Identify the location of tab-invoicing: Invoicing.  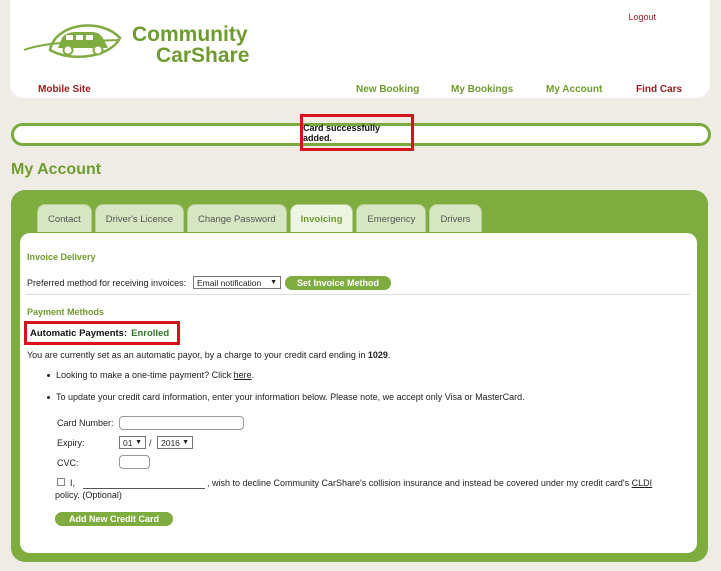
(321, 218).